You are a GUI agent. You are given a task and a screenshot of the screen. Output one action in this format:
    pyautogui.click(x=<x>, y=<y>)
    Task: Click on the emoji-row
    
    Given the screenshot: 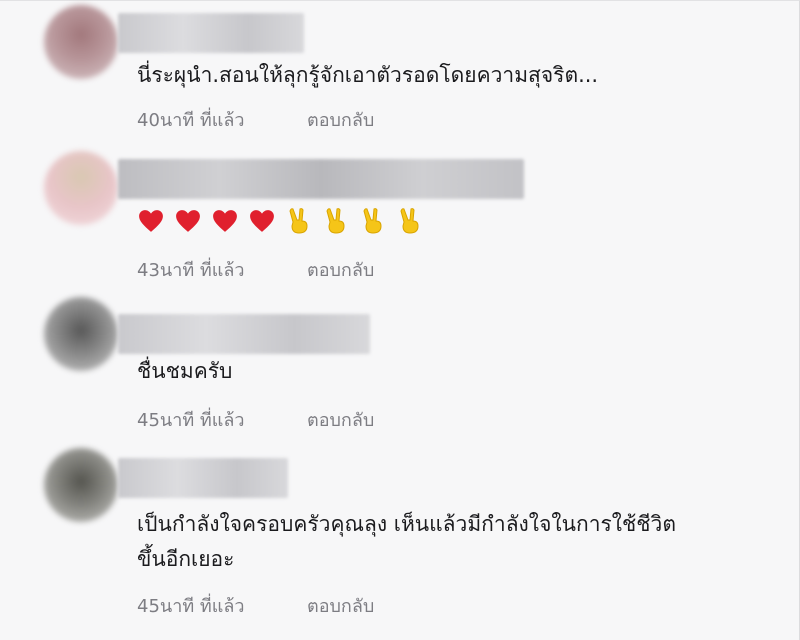 What is the action you would take?
    pyautogui.click(x=280, y=221)
    